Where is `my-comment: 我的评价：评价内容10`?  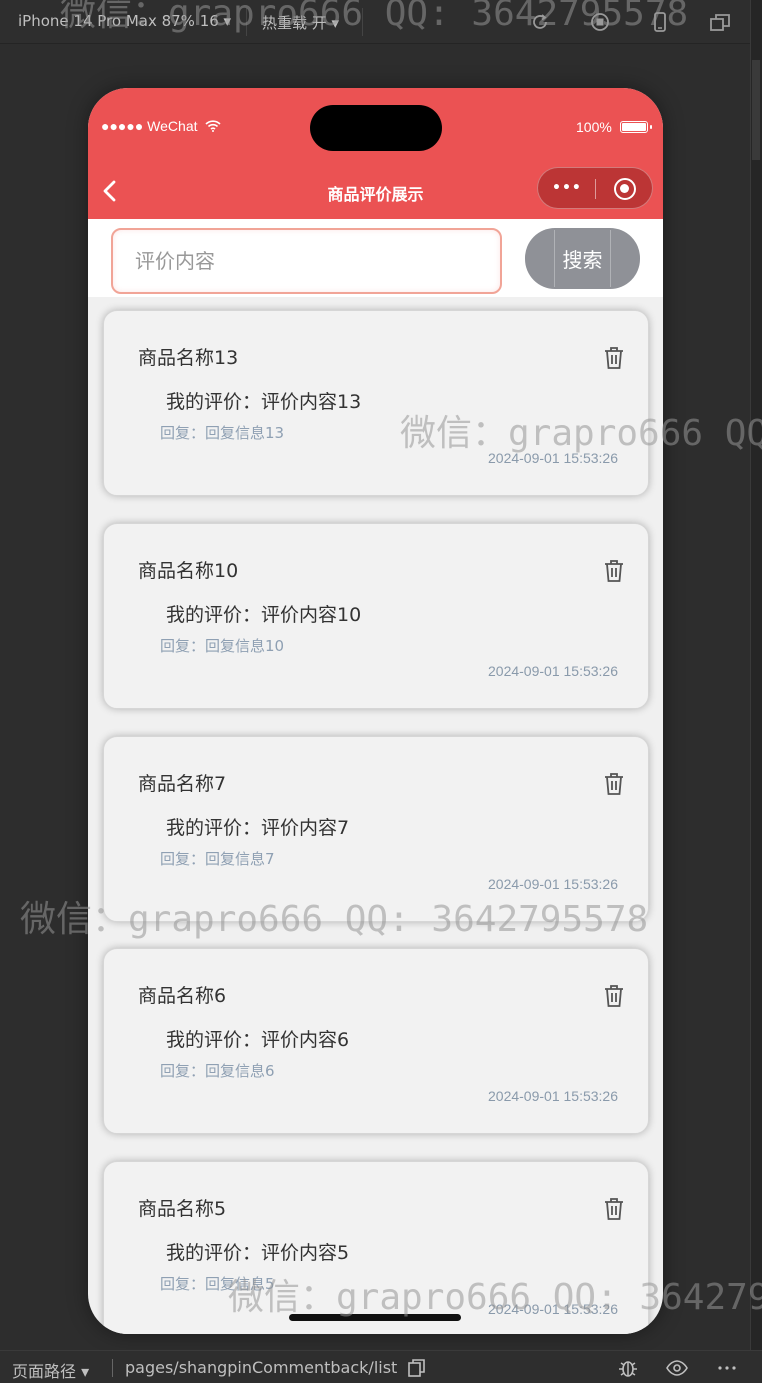
my-comment: 我的评价：评价内容10 is located at coordinates (264, 615).